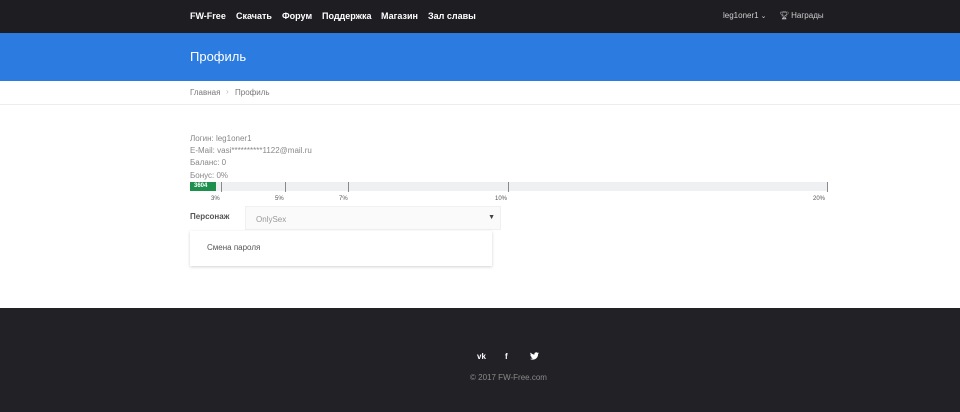 This screenshot has width=960, height=412. What do you see at coordinates (210, 216) in the screenshot?
I see `character-label: Персонаж` at bounding box center [210, 216].